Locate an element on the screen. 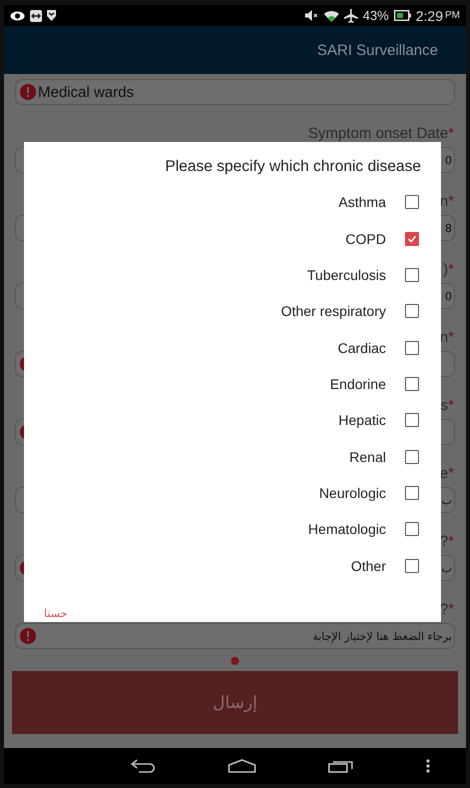 The image size is (470, 788). option-label: Other is located at coordinates (368, 566).